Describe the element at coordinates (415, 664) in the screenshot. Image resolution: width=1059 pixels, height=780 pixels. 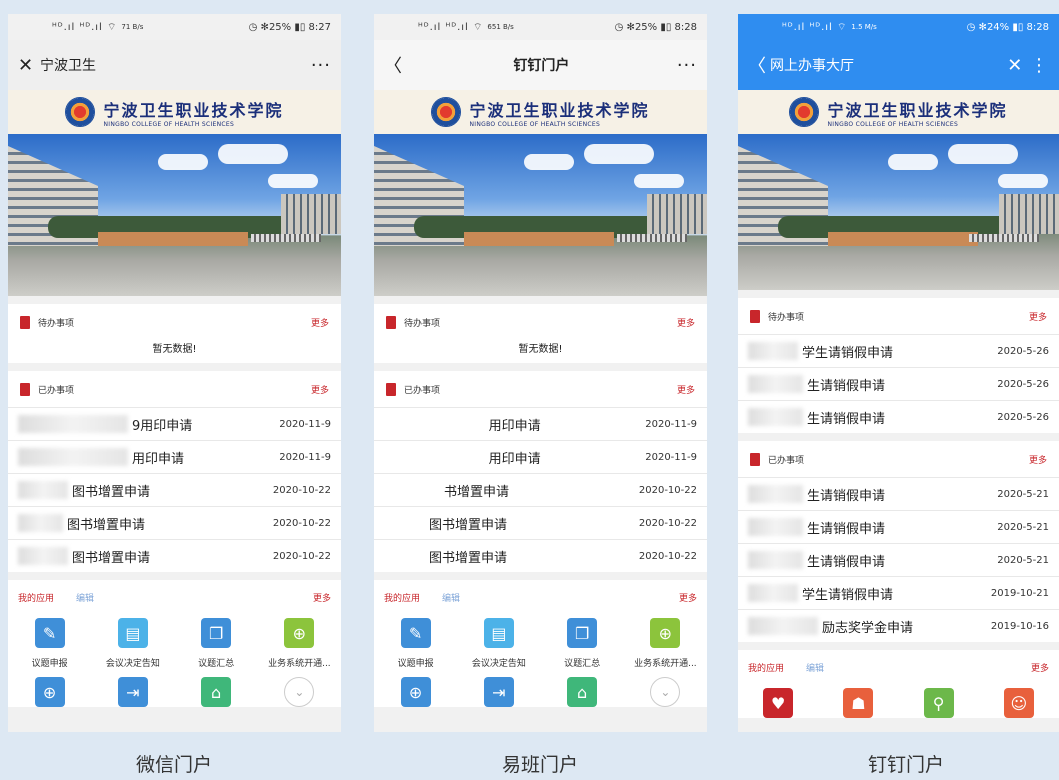
I see `app-label: 议题申报` at that location.